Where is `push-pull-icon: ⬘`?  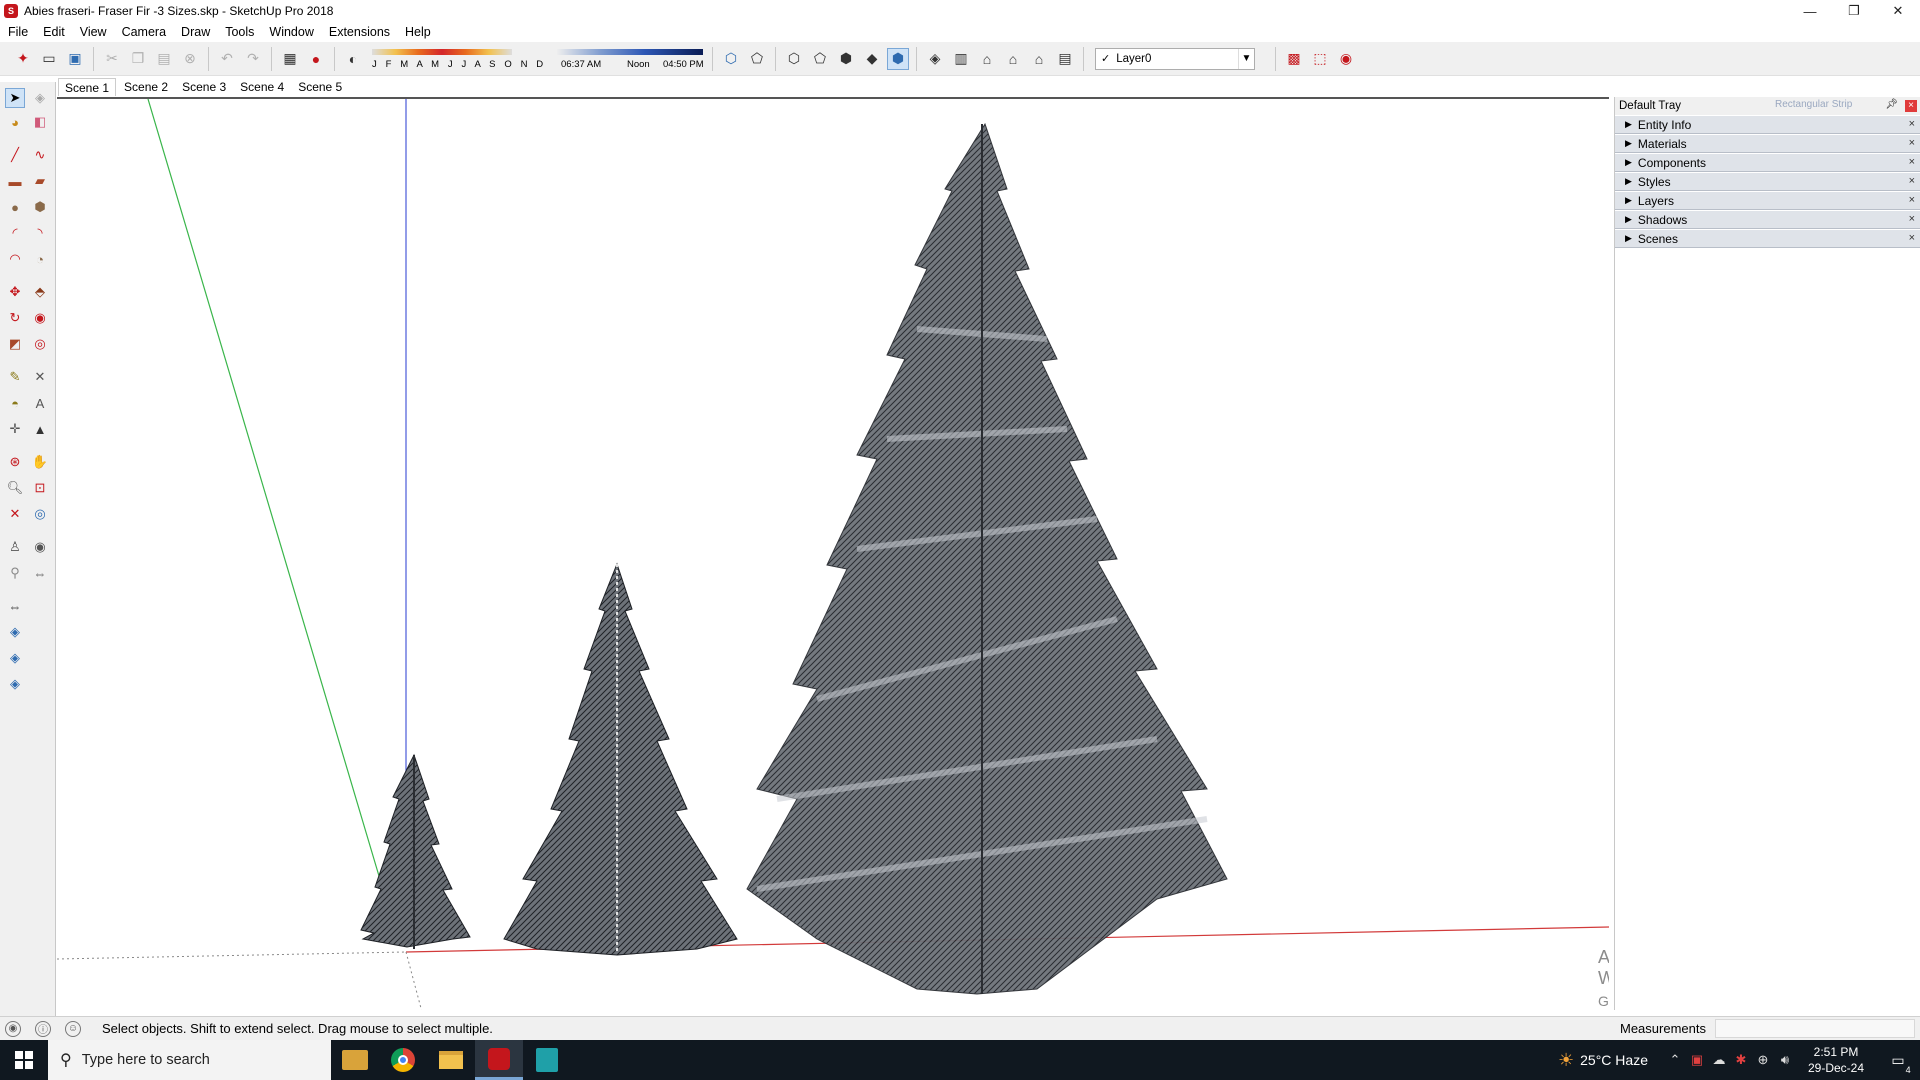 push-pull-icon: ⬘ is located at coordinates (40, 292).